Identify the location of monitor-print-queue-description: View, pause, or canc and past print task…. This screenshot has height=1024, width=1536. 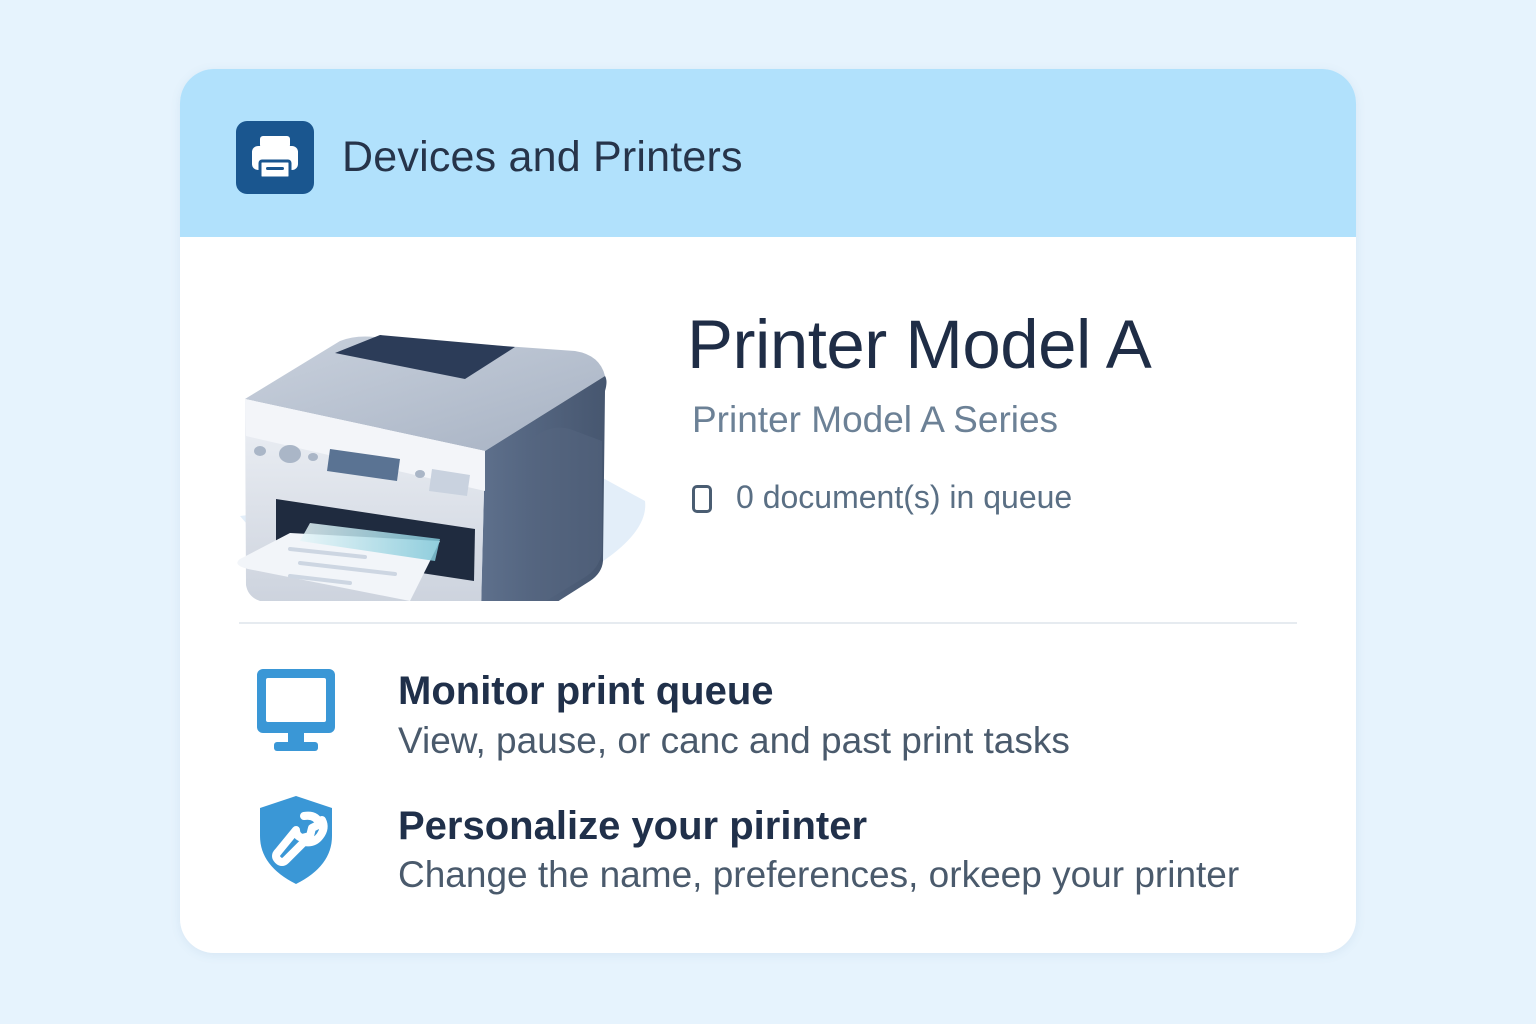
(734, 740).